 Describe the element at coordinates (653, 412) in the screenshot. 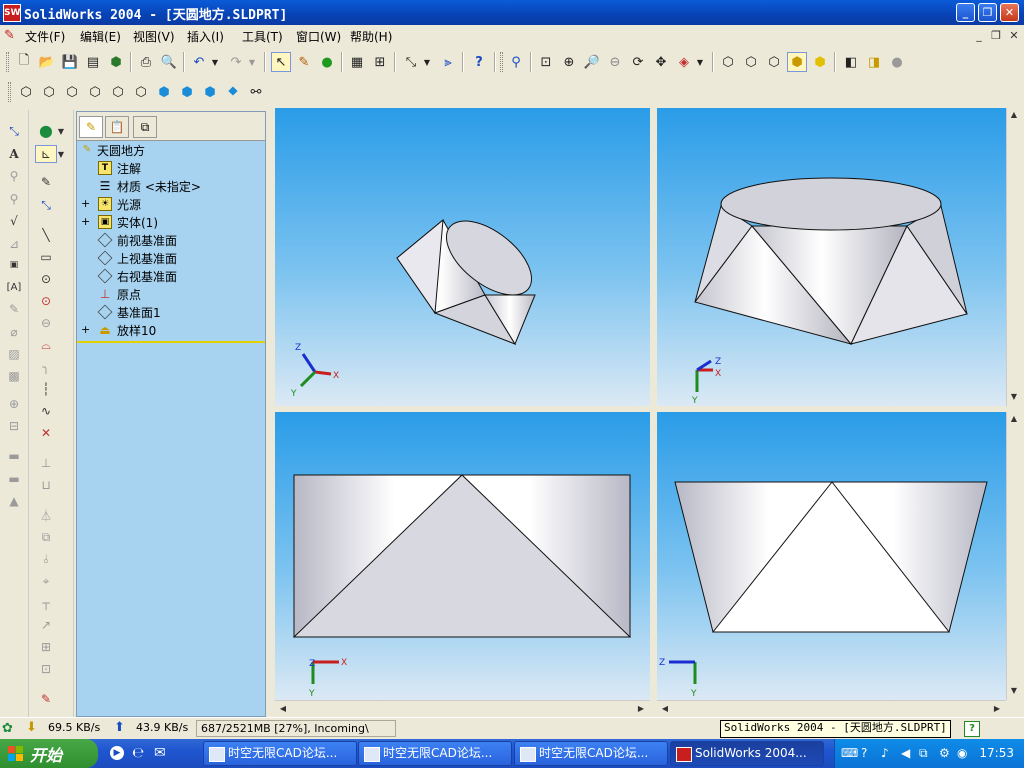

I see `viewport-splitter-vertical` at that location.